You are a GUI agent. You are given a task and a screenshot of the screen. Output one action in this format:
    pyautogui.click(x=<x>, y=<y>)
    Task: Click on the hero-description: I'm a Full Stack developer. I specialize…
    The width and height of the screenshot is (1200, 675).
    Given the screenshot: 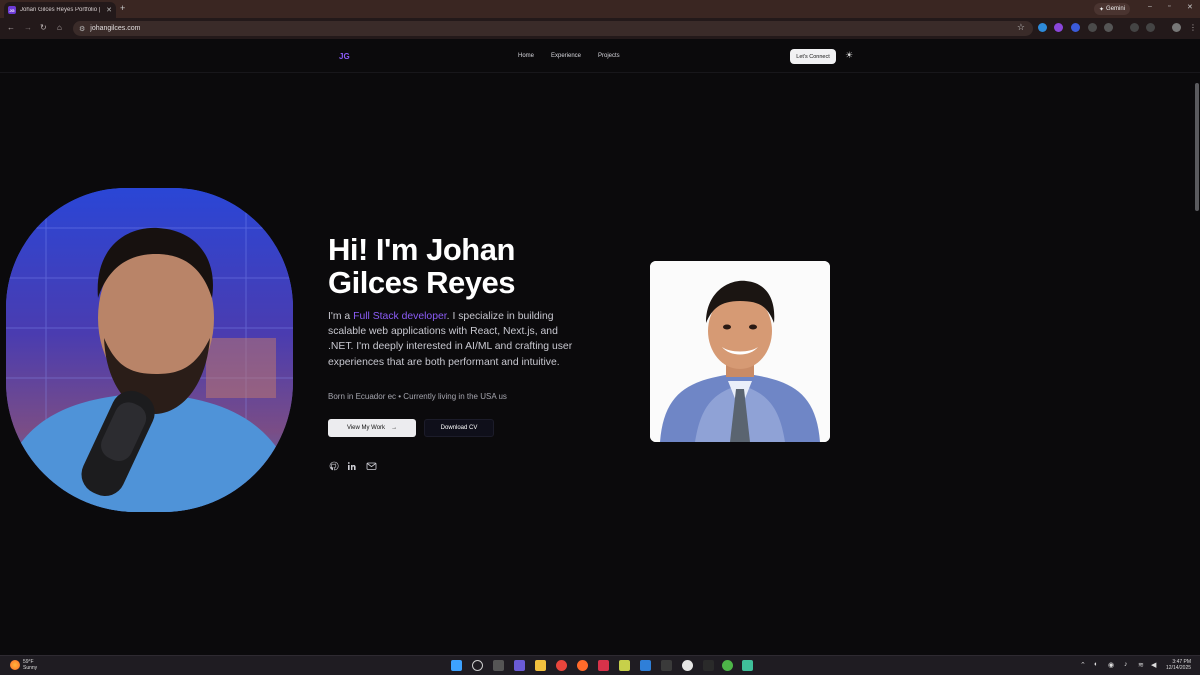 What is the action you would take?
    pyautogui.click(x=457, y=339)
    